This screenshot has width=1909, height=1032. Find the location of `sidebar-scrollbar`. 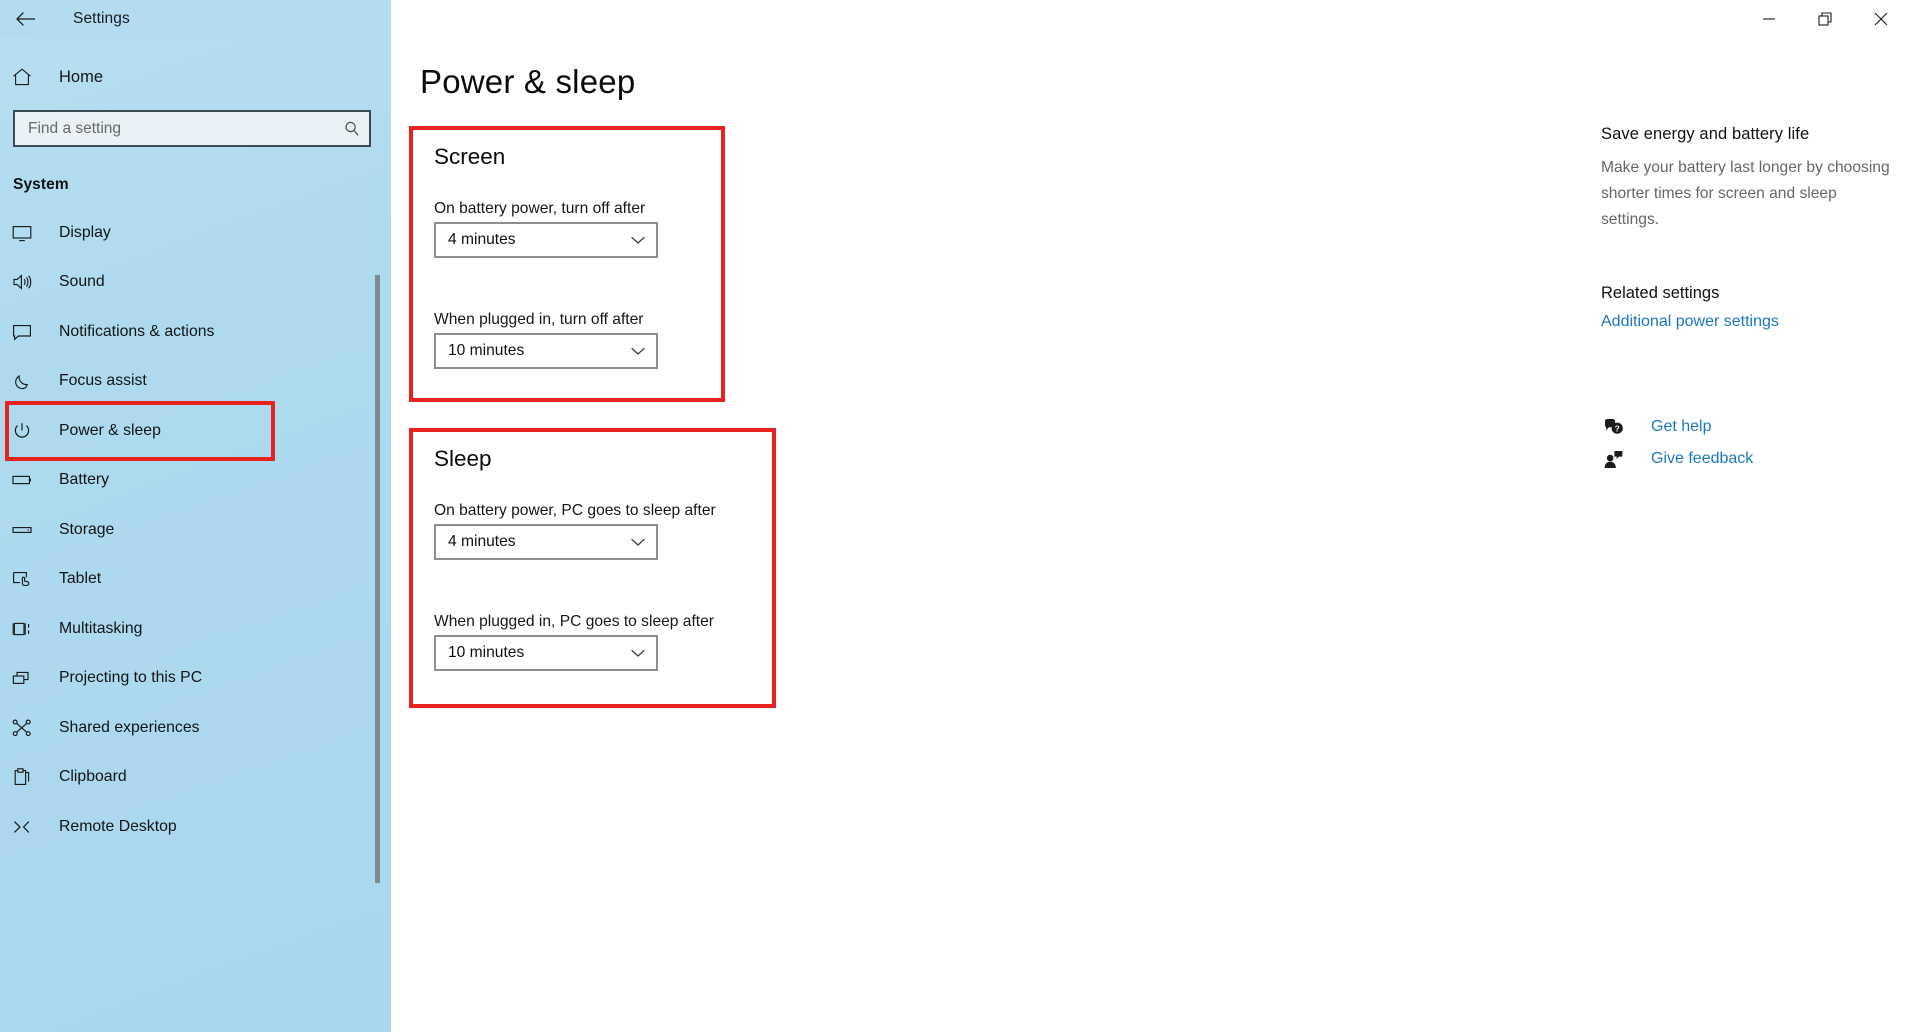

sidebar-scrollbar is located at coordinates (377, 516).